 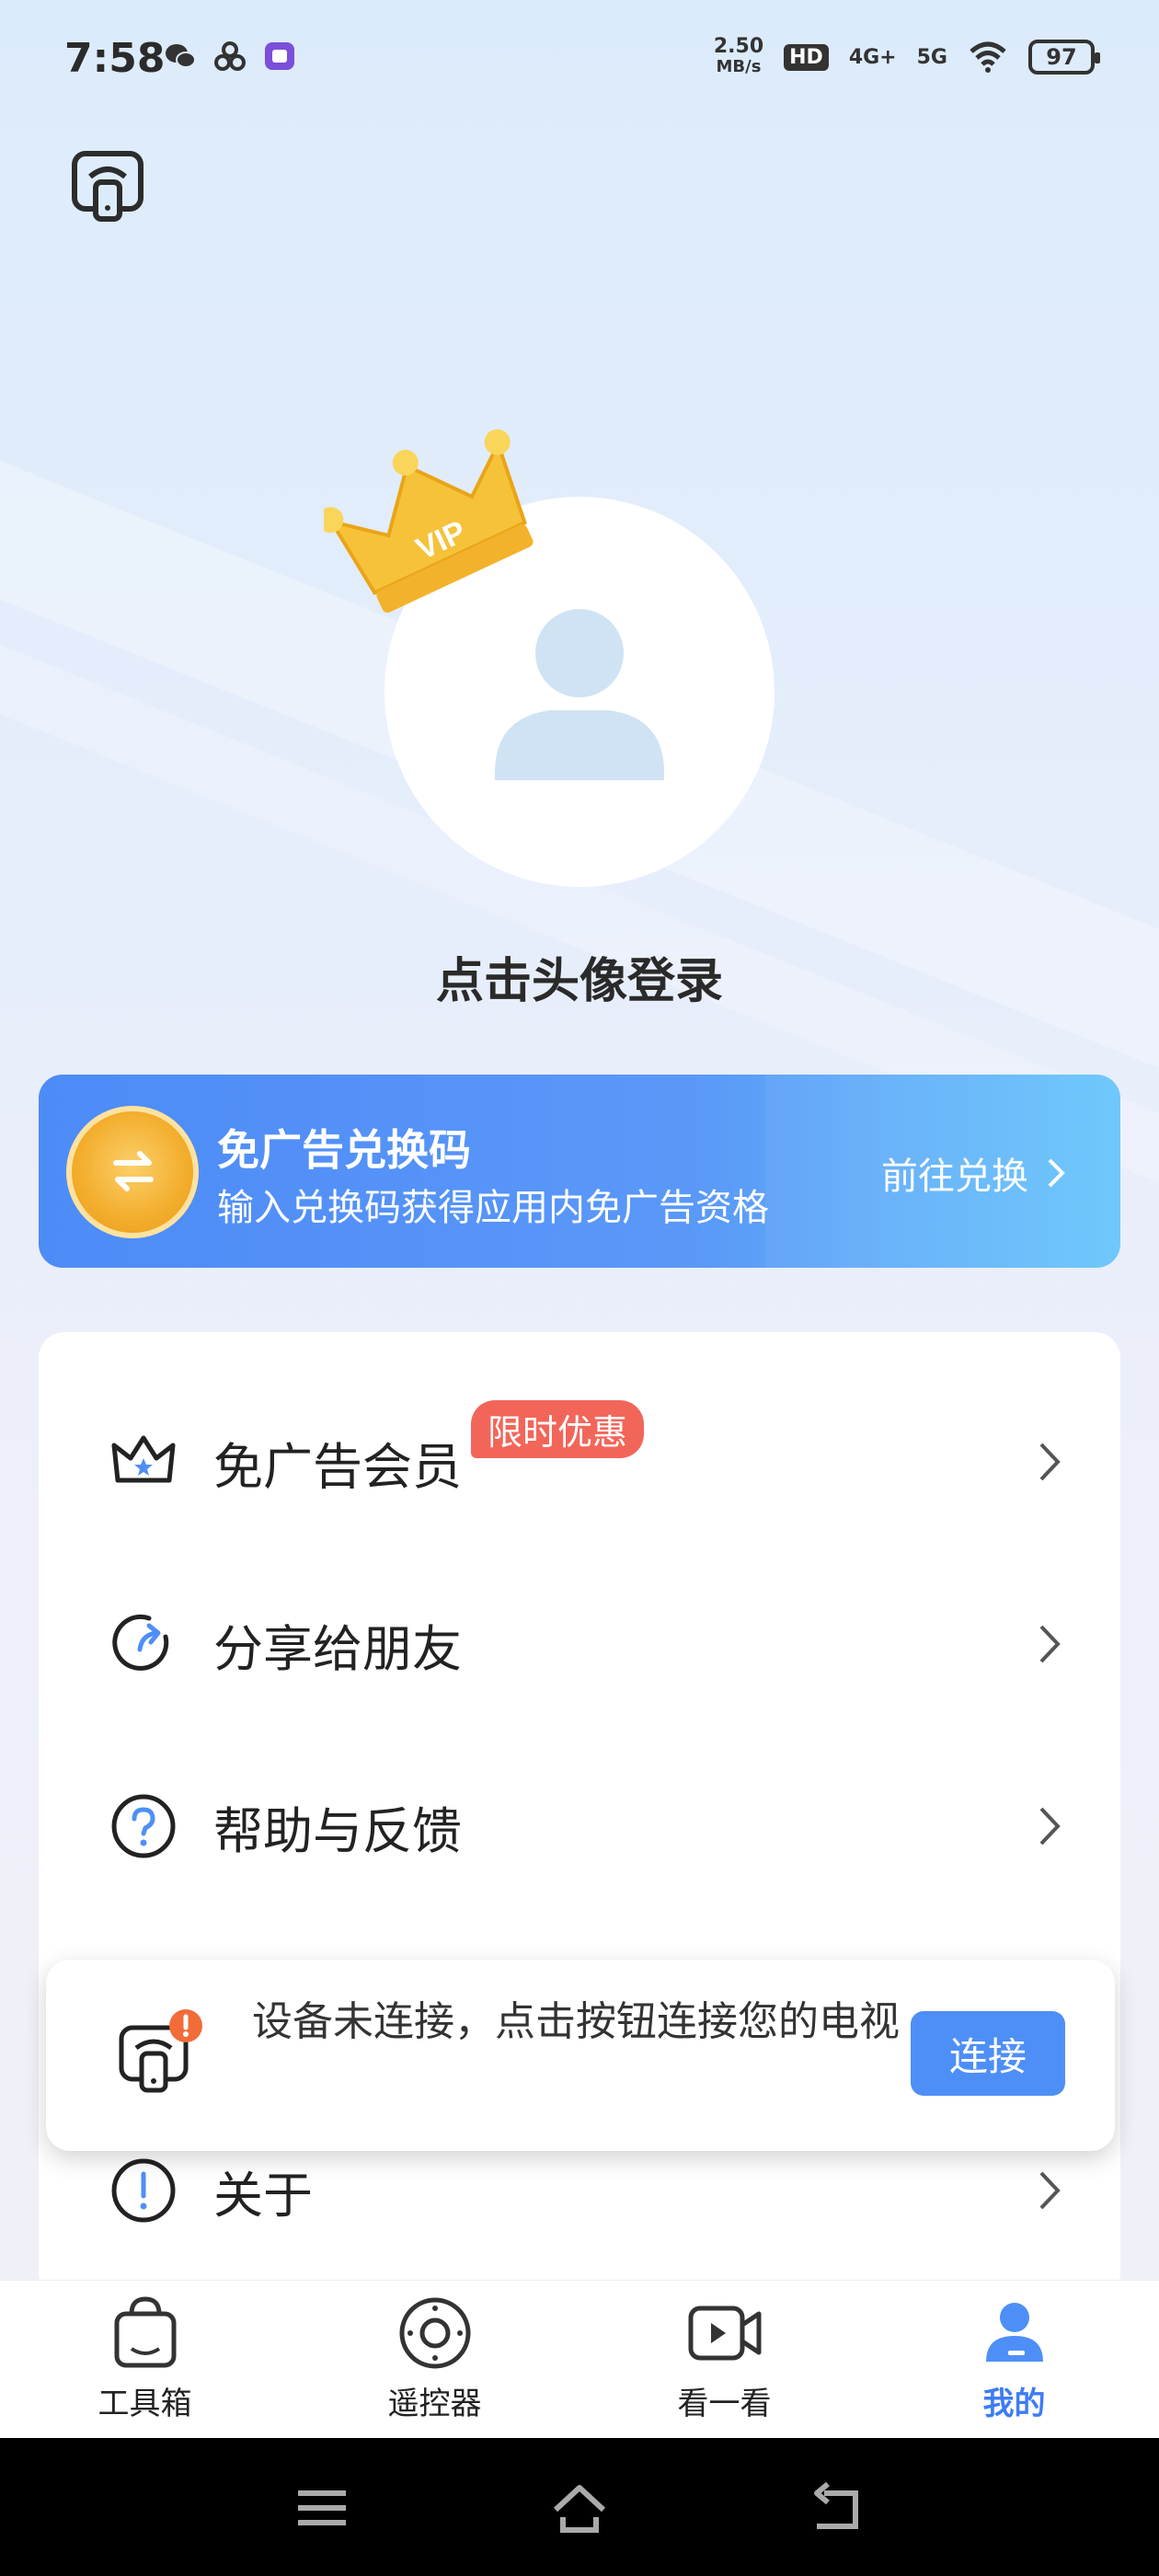 I want to click on device-connect-toast: 设备未连接，点击按钮连接您的电视 连接, so click(x=580, y=2055).